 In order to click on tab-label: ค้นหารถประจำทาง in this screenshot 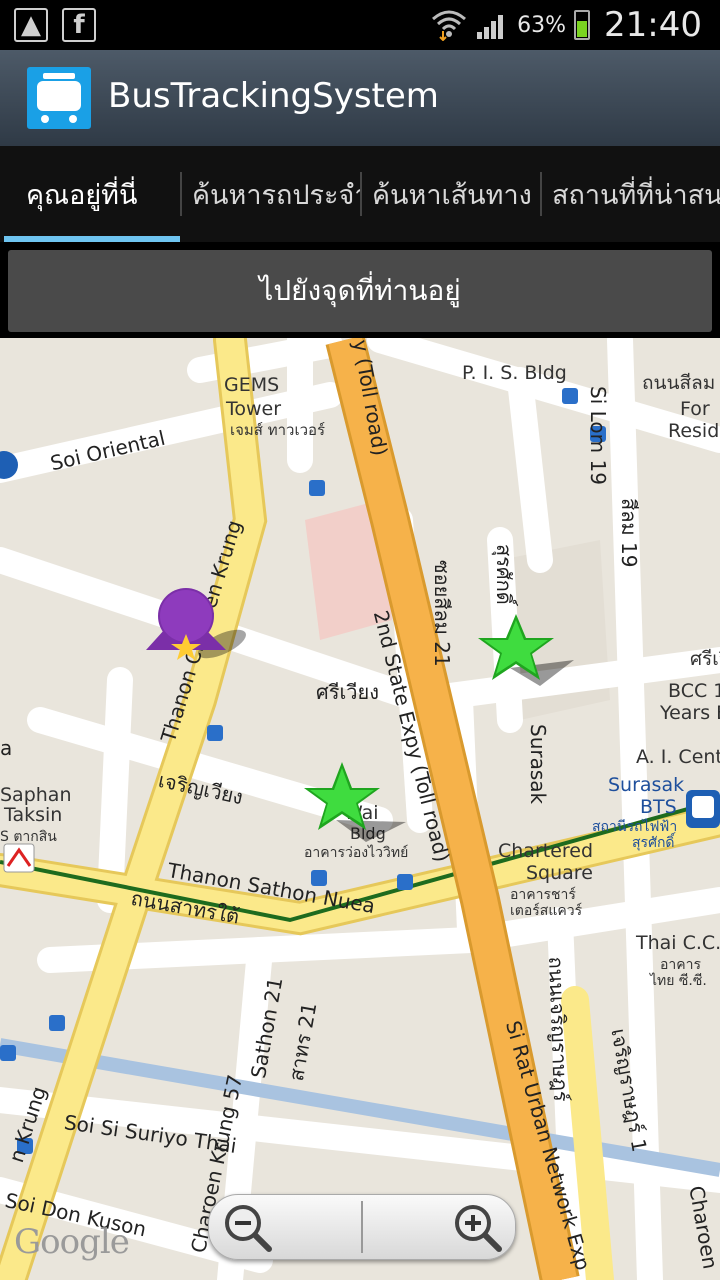, I will do `click(277, 195)`.